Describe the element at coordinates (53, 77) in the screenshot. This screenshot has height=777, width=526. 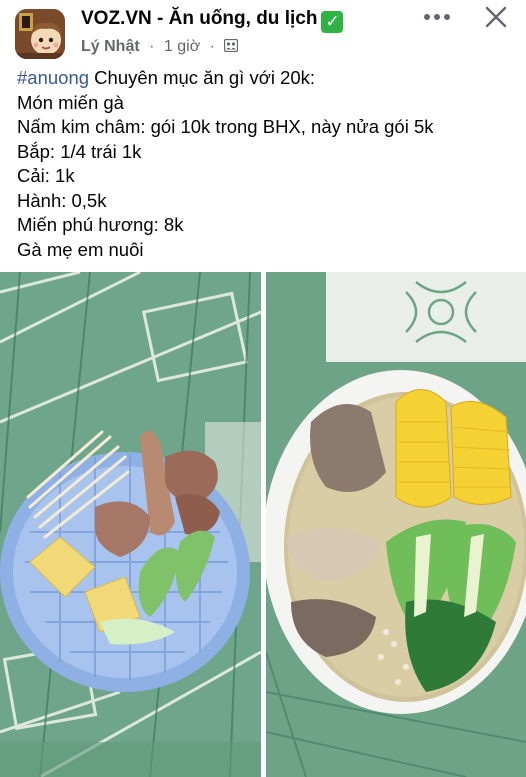
I see `hashtag-link: #anuong` at that location.